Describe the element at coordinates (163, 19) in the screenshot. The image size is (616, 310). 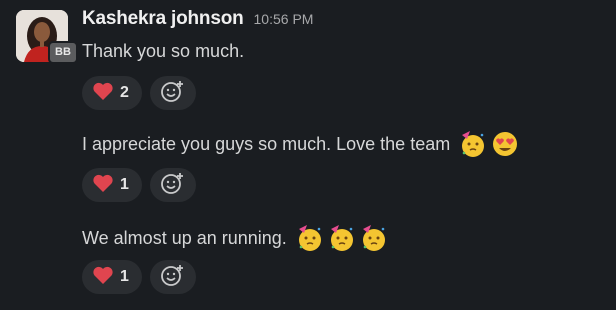
I see `sender-name: Kashekra johnson` at that location.